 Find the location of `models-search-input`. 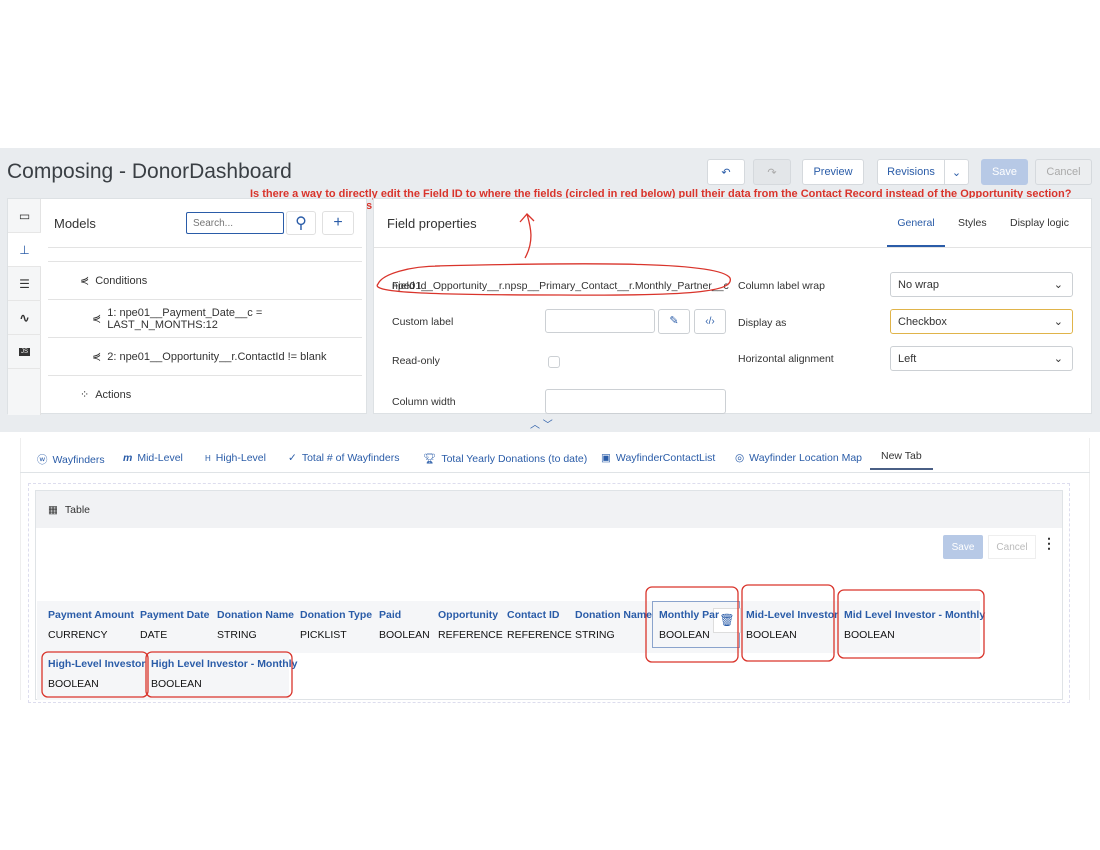

models-search-input is located at coordinates (235, 223).